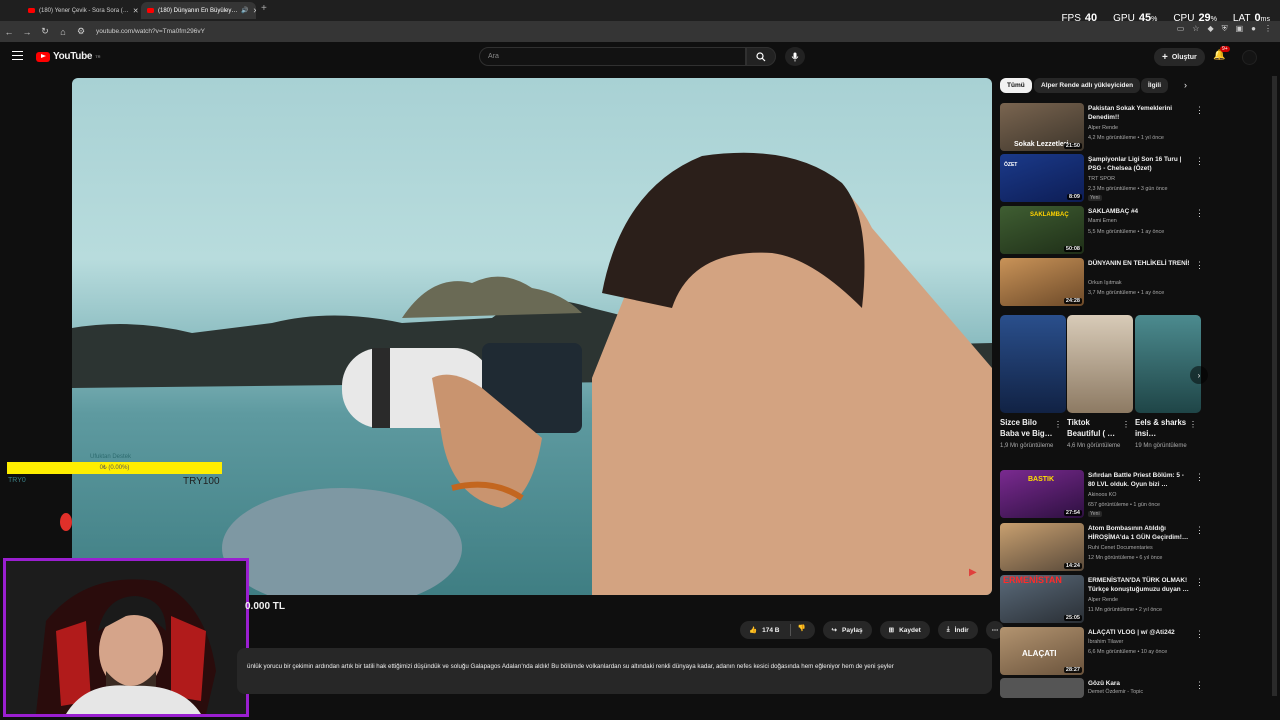 Image resolution: width=1280 pixels, height=720 pixels. Describe the element at coordinates (612, 56) in the screenshot. I see `search-input: Ara` at that location.